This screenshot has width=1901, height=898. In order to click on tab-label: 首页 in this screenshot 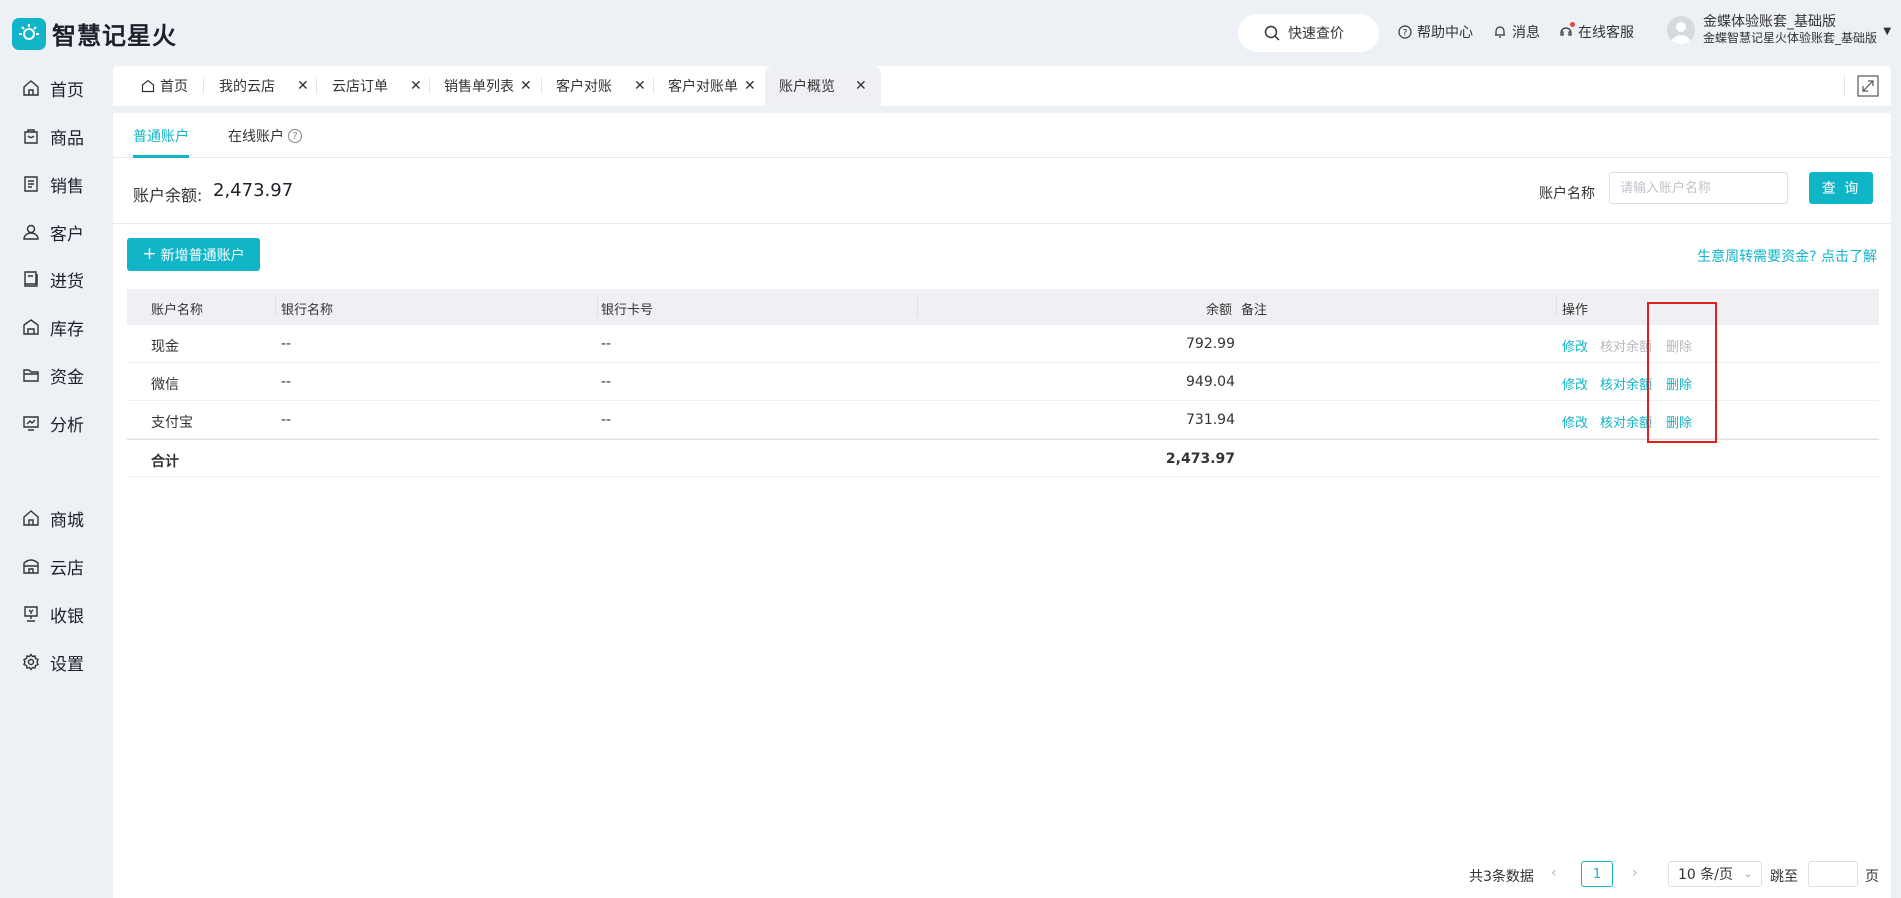, I will do `click(174, 87)`.